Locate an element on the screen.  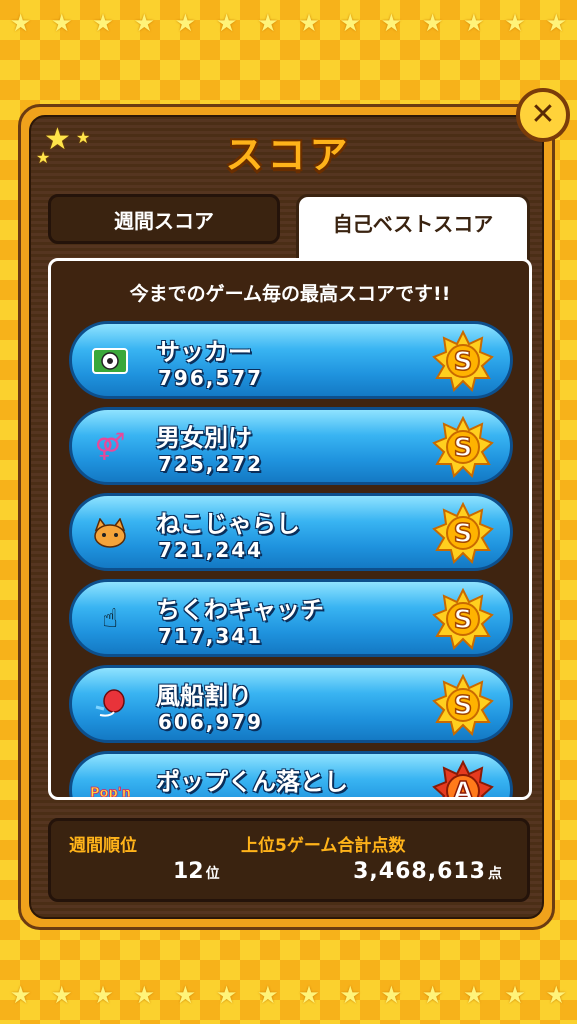
game-score: 606,979 is located at coordinates (211, 722).